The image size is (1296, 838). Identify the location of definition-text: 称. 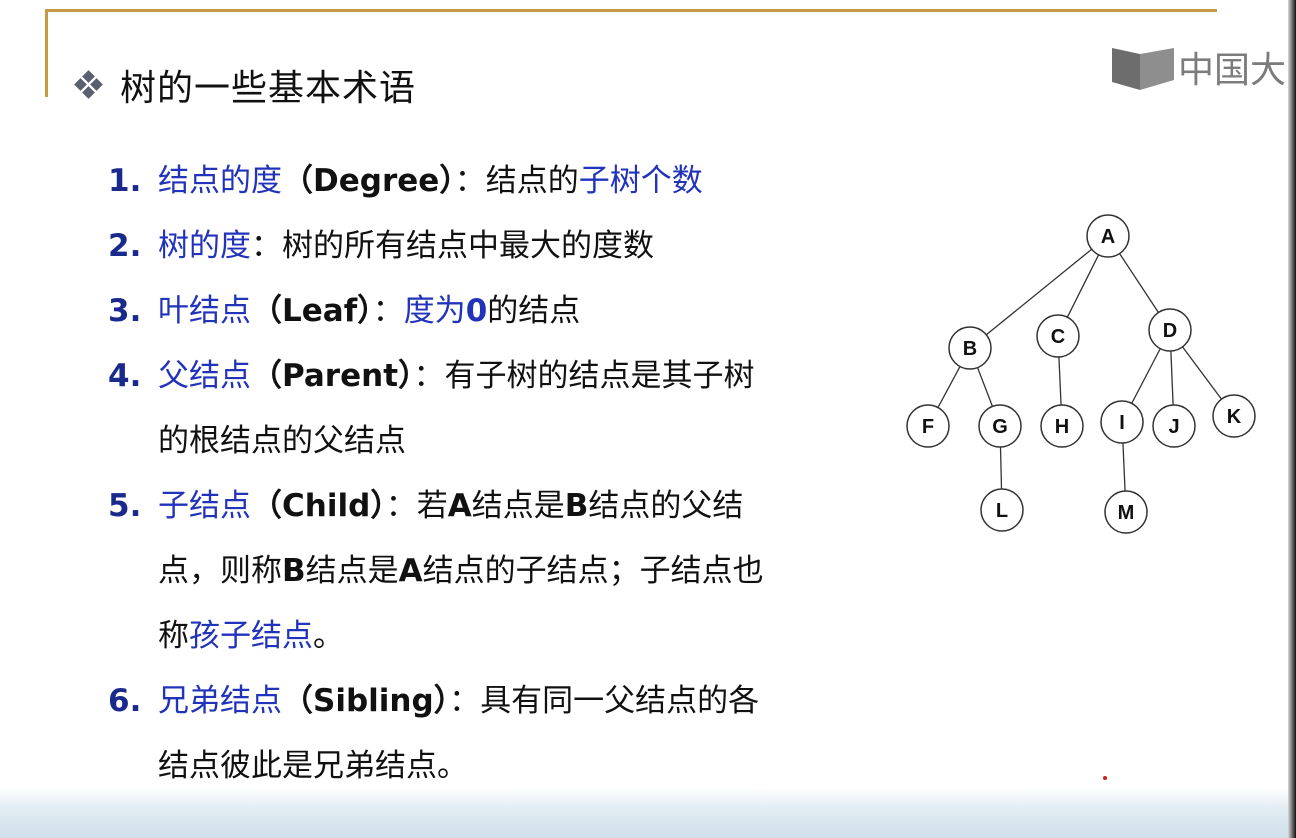
(173, 636).